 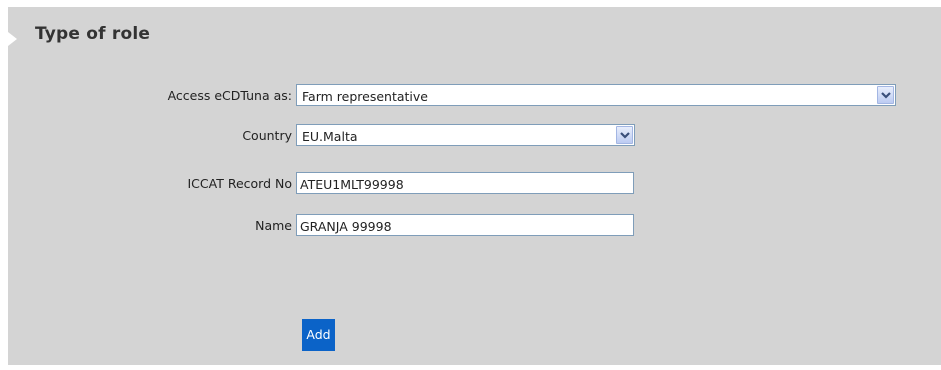 I want to click on access-label-wrap: Access eCDTuna as:, so click(x=150, y=96).